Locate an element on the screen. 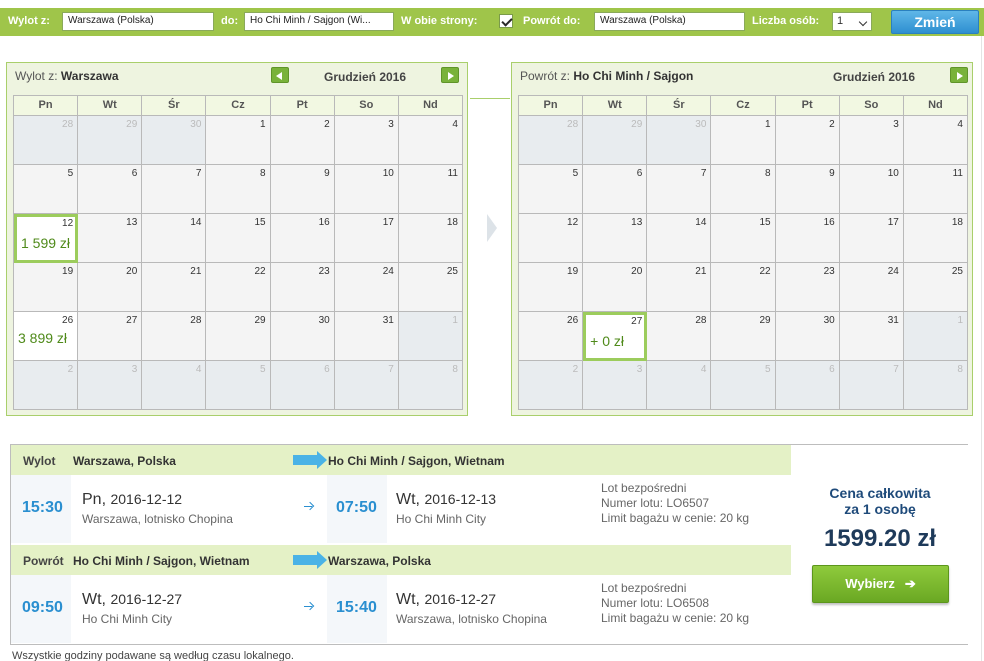 Image resolution: width=984 pixels, height=661 pixels. return-calendar-day: 24 is located at coordinates (871, 287).